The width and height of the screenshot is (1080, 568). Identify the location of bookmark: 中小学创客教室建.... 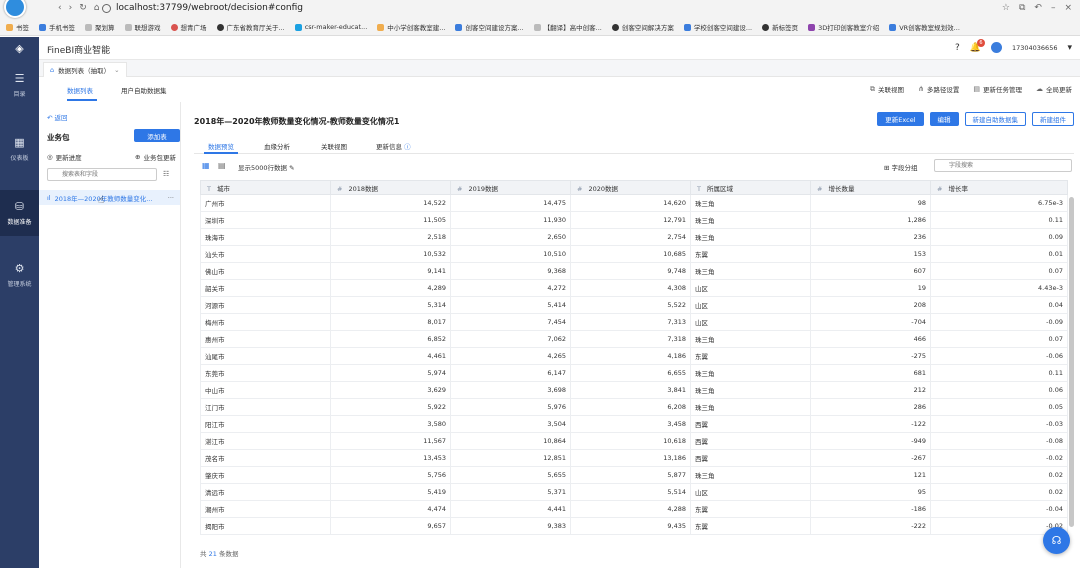
(411, 27).